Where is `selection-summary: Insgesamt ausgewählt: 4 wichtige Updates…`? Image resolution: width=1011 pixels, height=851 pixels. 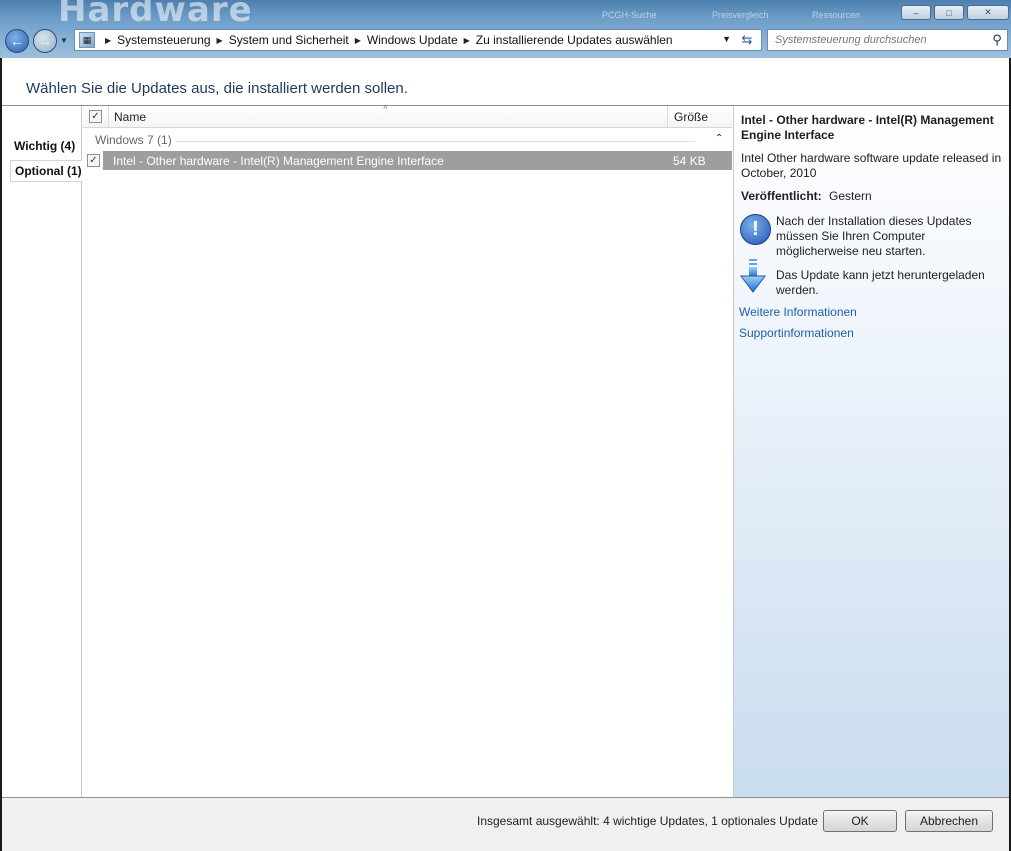 selection-summary: Insgesamt ausgewählt: 4 wichtige Updates… is located at coordinates (647, 821).